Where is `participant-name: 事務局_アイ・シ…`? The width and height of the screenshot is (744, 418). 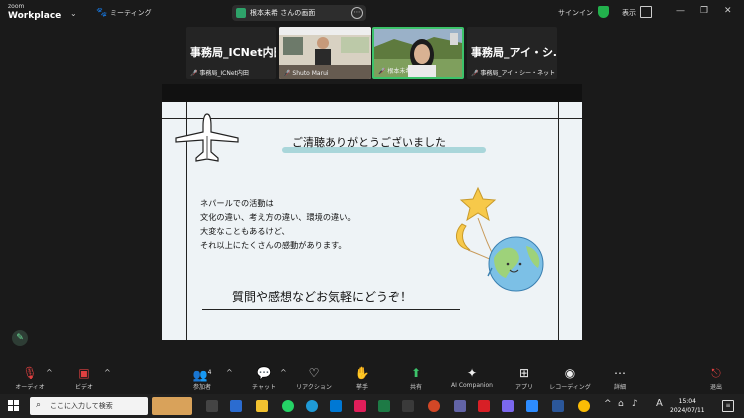 participant-name: 事務局_アイ・シ… is located at coordinates (514, 52).